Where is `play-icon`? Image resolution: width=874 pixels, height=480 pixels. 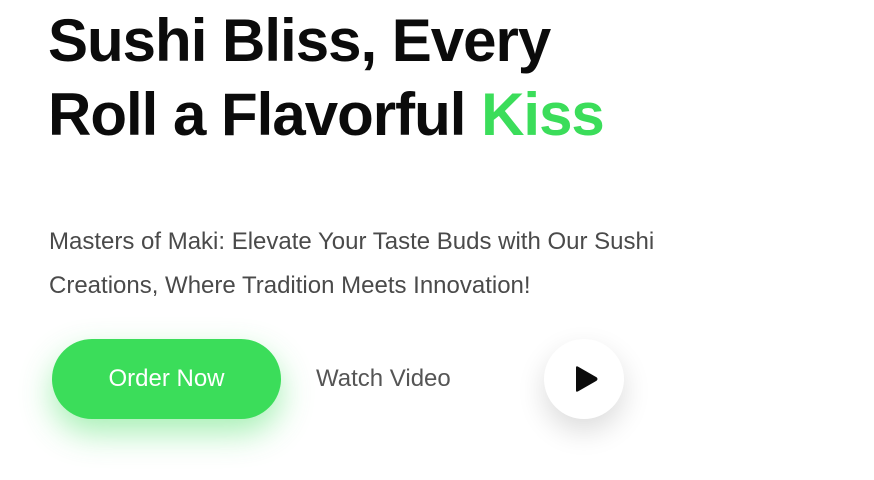 play-icon is located at coordinates (587, 379).